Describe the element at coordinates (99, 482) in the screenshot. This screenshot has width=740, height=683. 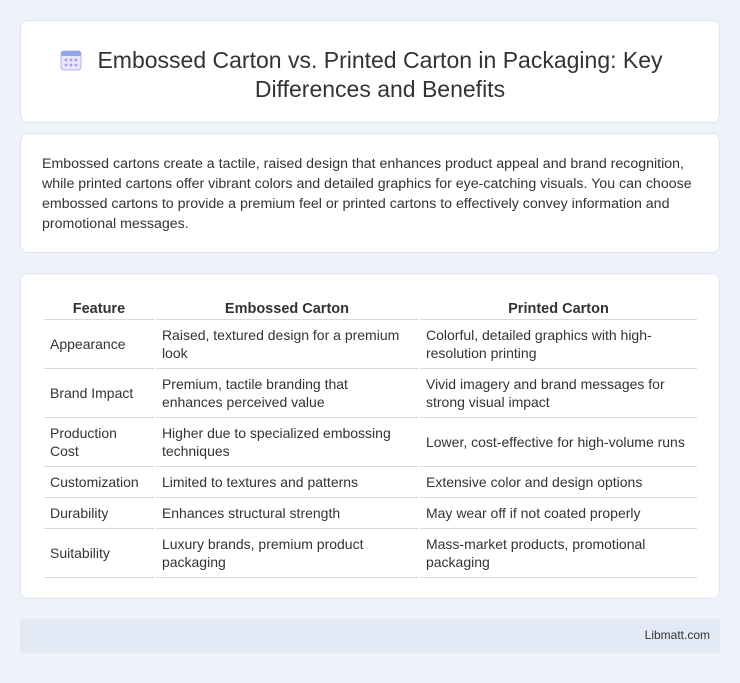
I see `feature-cell: Customization` at that location.